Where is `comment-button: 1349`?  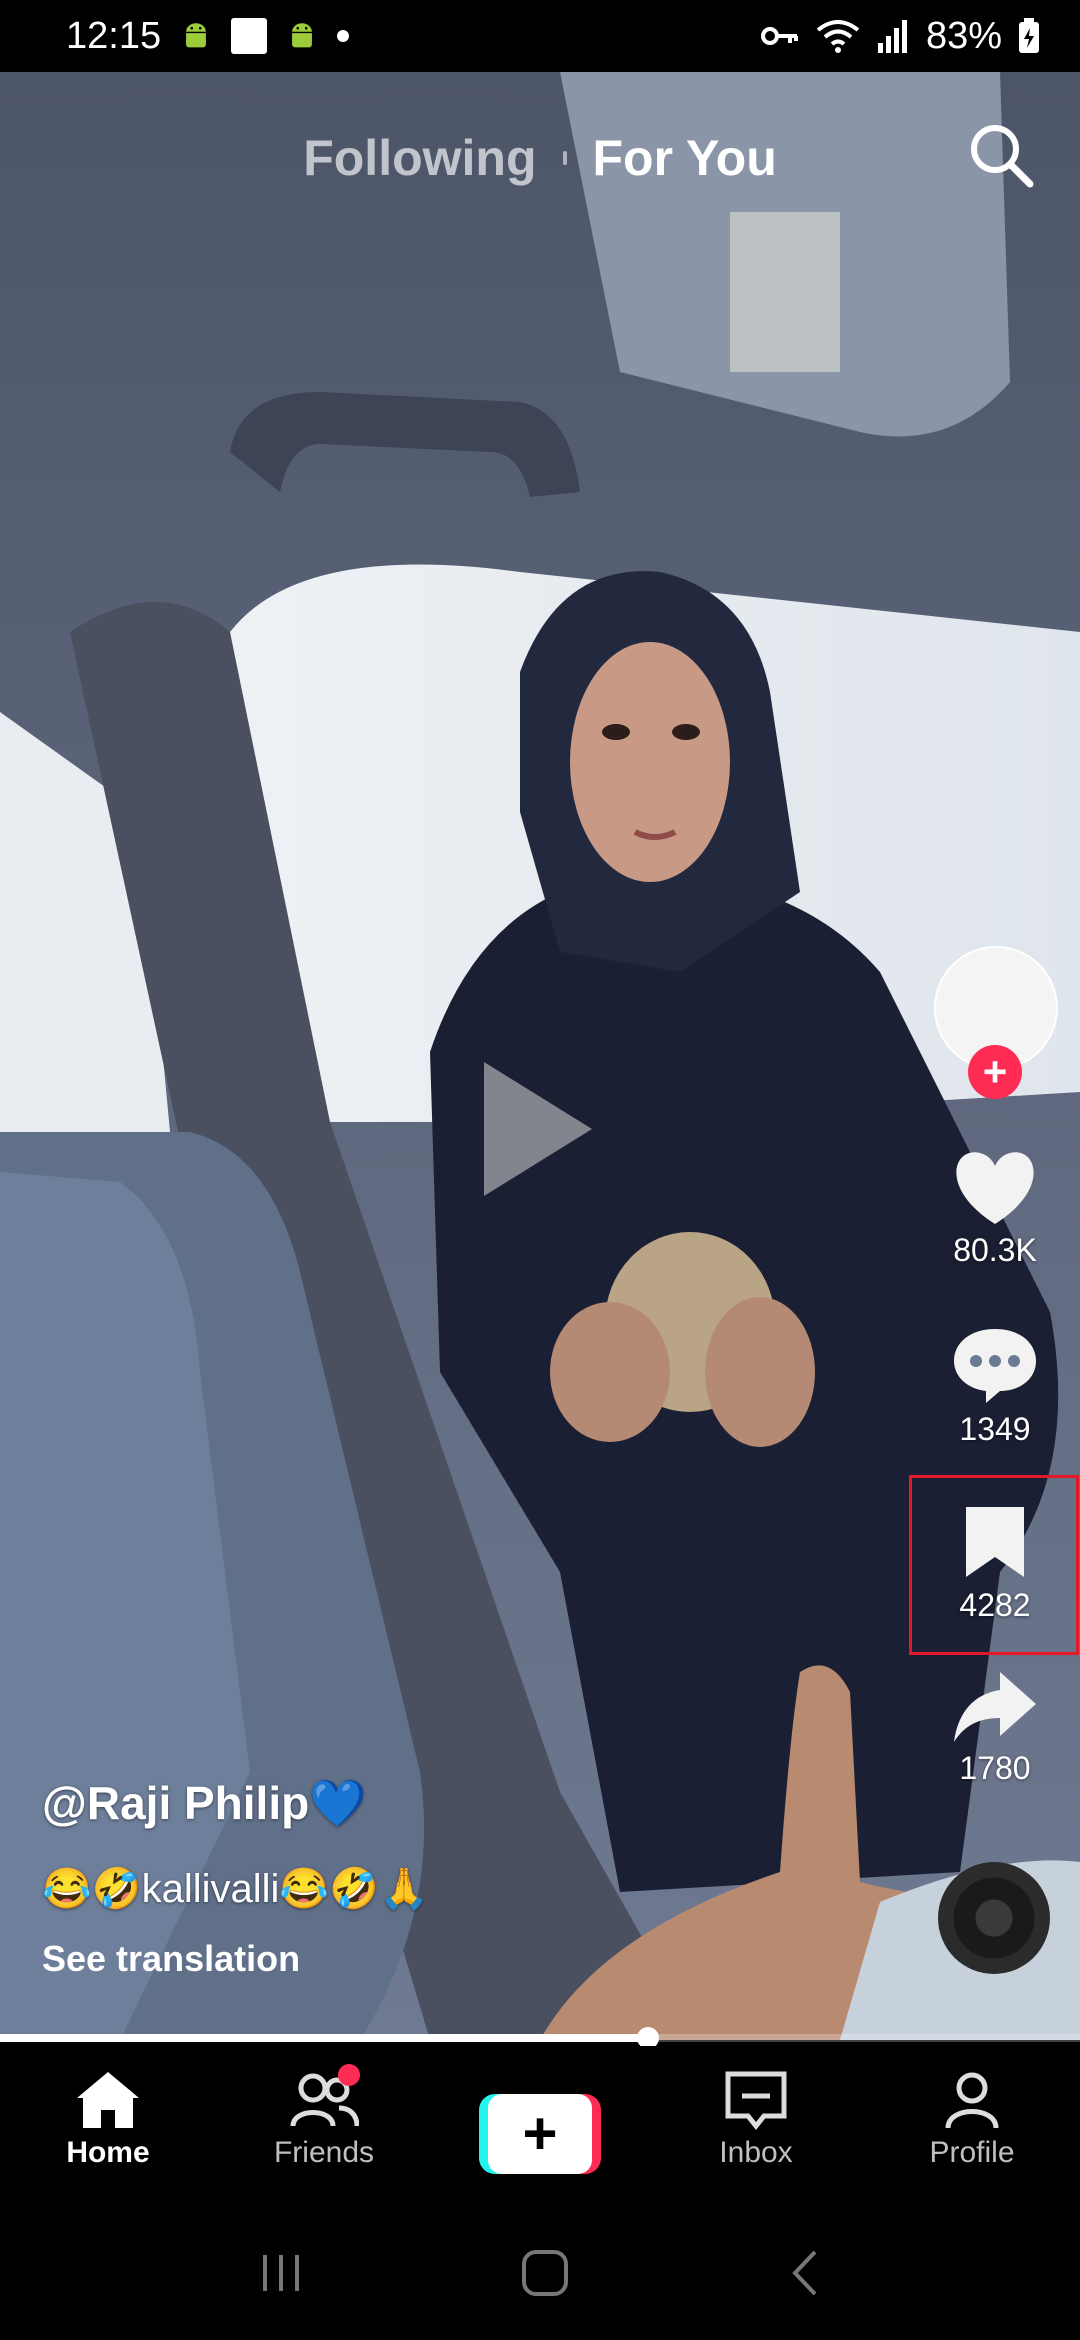
comment-button: 1349 is located at coordinates (995, 1386).